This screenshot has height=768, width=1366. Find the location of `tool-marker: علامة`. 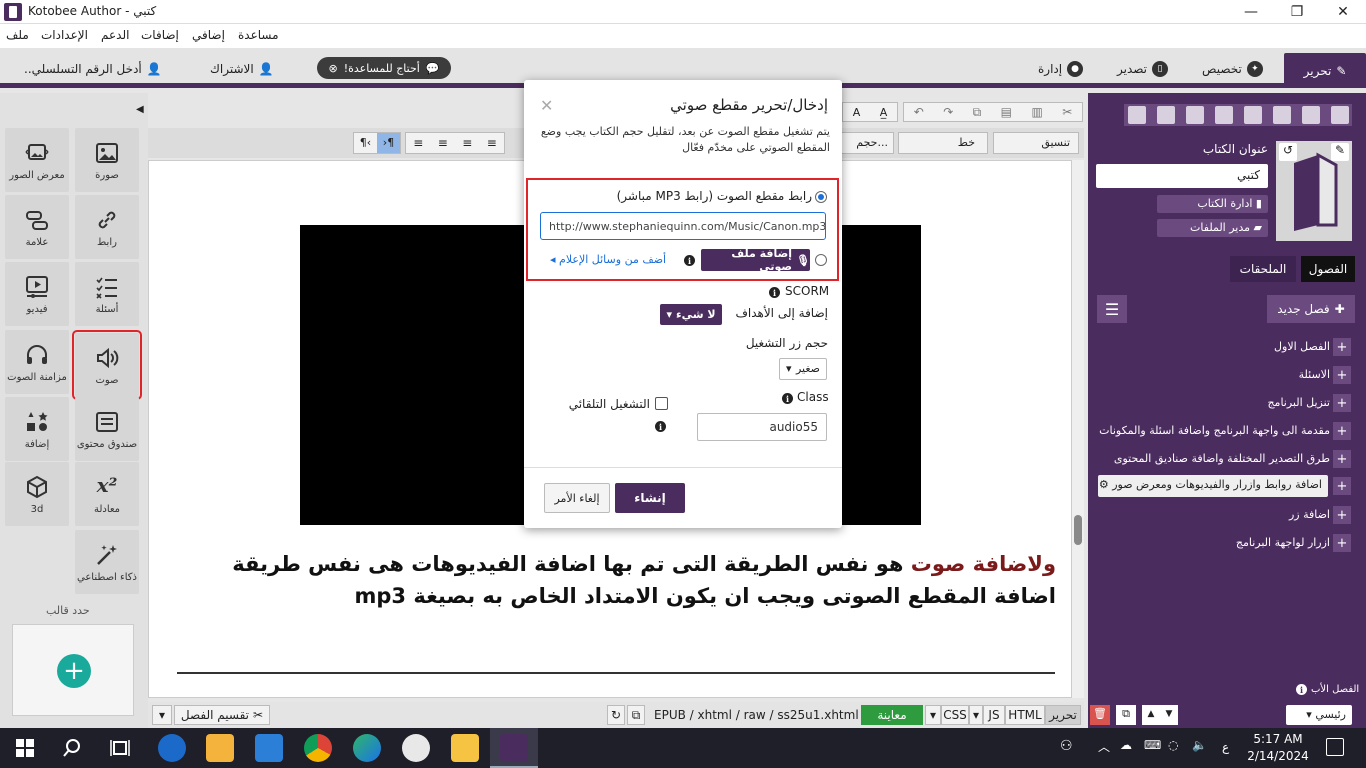

tool-marker: علامة is located at coordinates (37, 227).